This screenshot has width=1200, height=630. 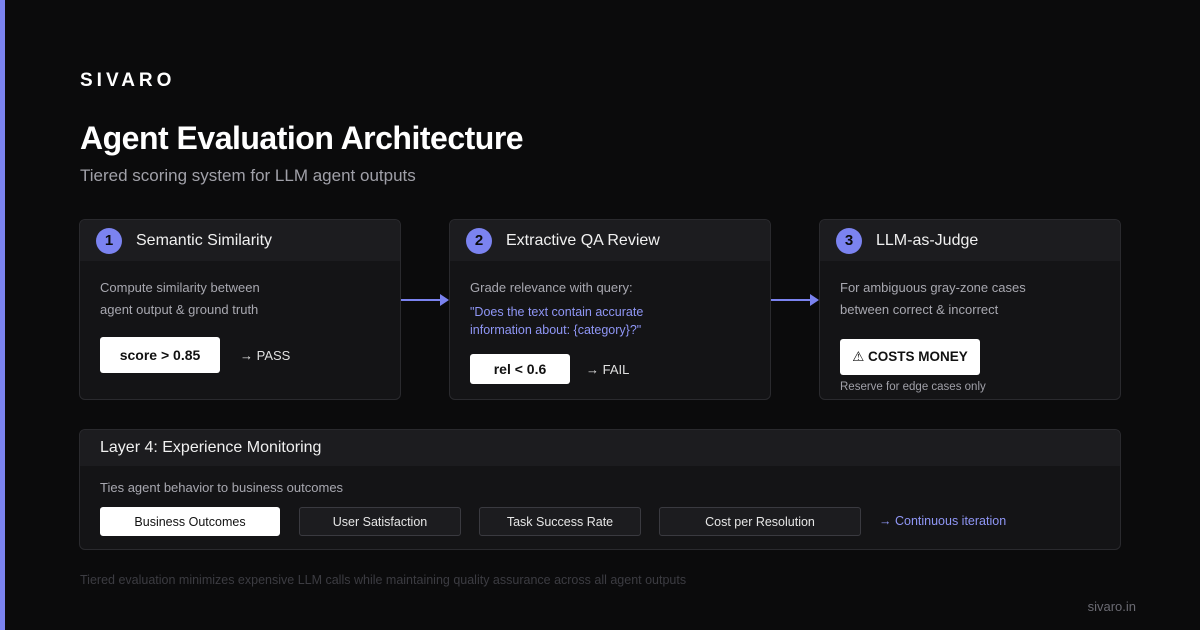 I want to click on tier-1-threshold: score > 0.85, so click(x=160, y=355).